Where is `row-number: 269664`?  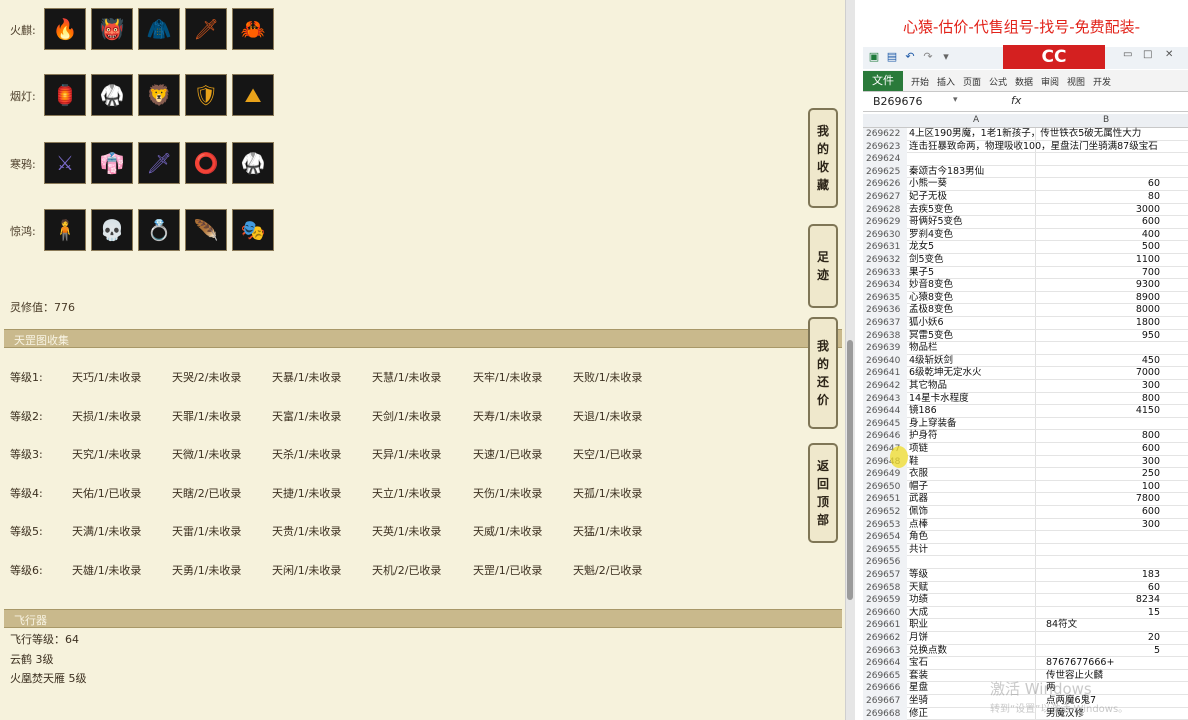
row-number: 269664 is located at coordinates (885, 663).